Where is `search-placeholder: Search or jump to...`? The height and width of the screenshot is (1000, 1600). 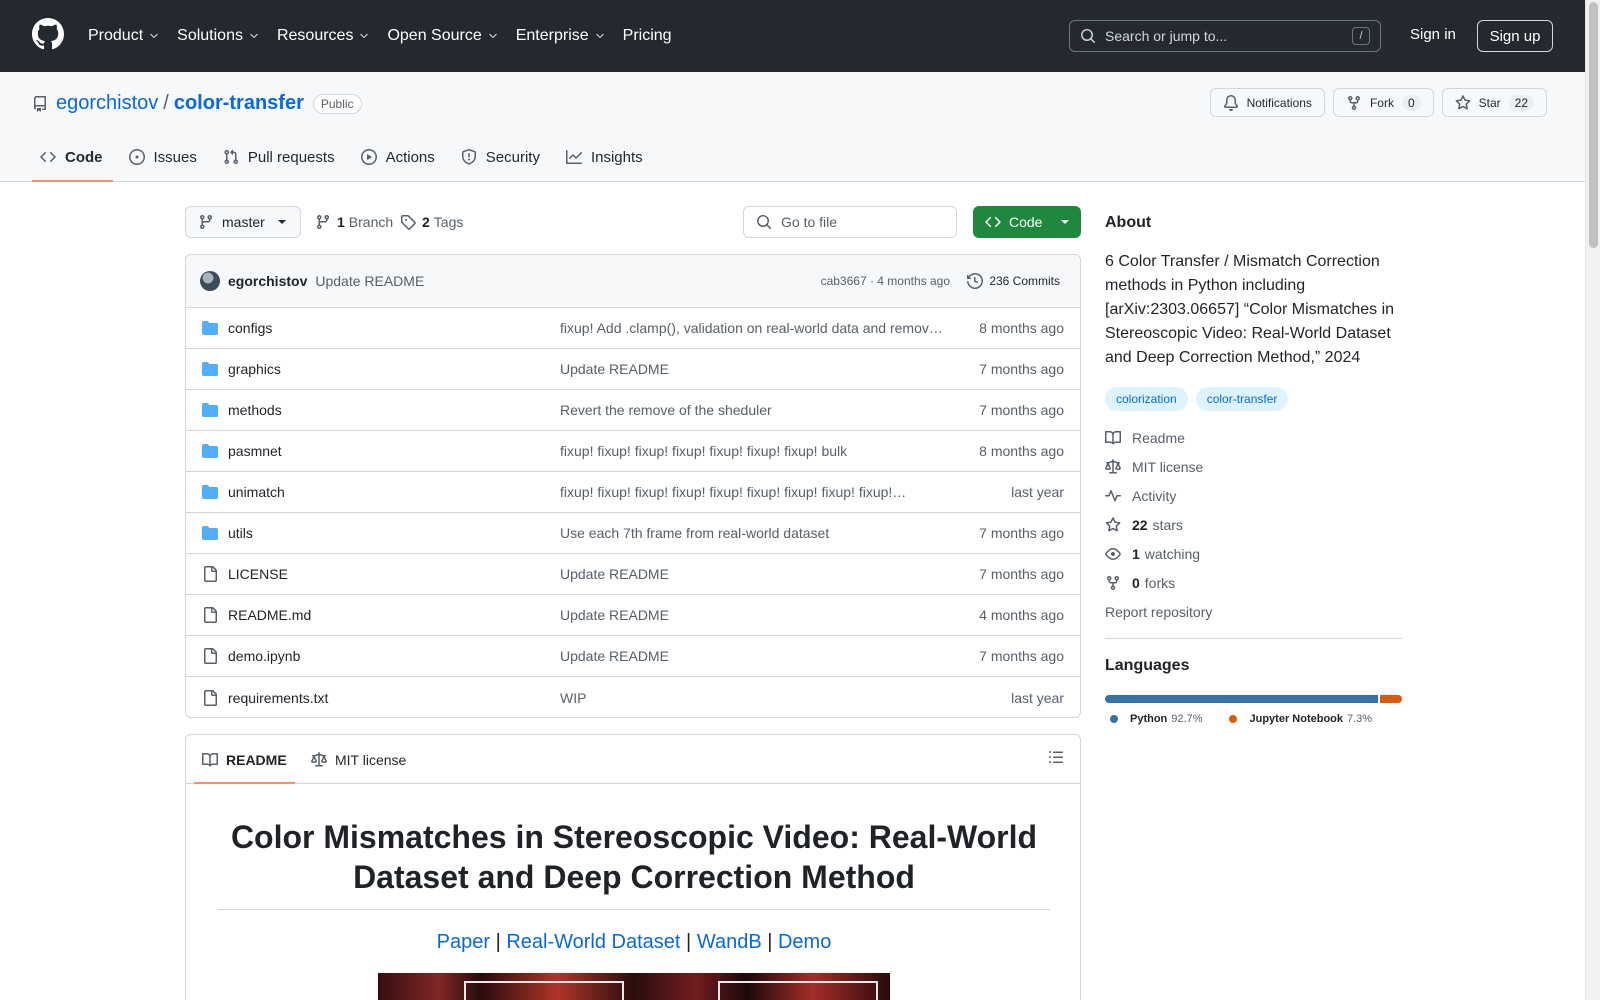
search-placeholder: Search or jump to... is located at coordinates (1166, 36).